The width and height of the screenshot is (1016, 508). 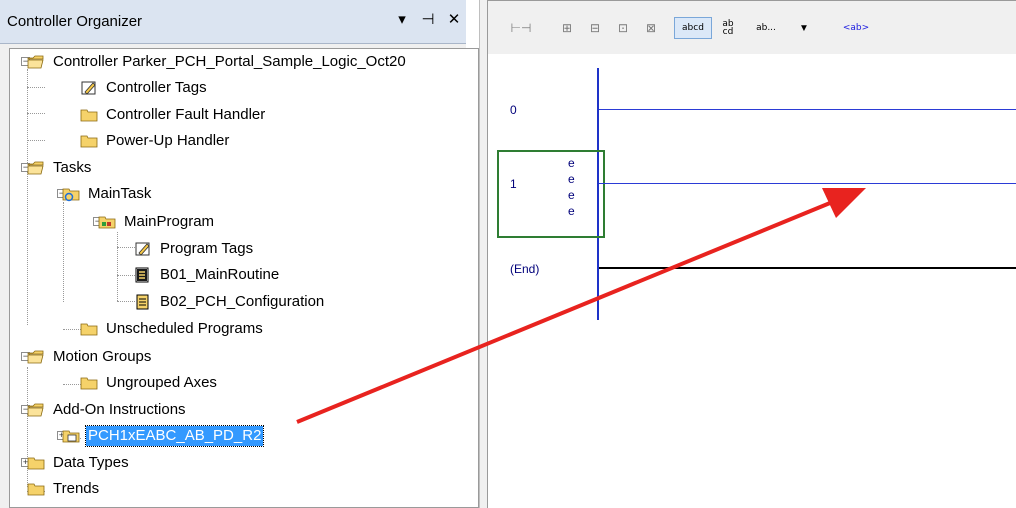 What do you see at coordinates (119, 409) in the screenshot?
I see `tree-node-label: Add-On Instructions` at bounding box center [119, 409].